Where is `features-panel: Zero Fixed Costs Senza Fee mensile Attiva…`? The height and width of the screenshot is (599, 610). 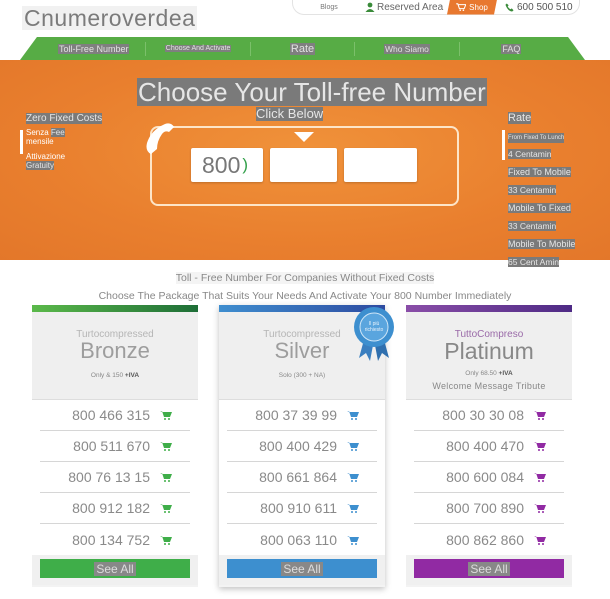
features-panel: Zero Fixed Costs Senza Fee mensile Attiva… is located at coordinates (78, 139).